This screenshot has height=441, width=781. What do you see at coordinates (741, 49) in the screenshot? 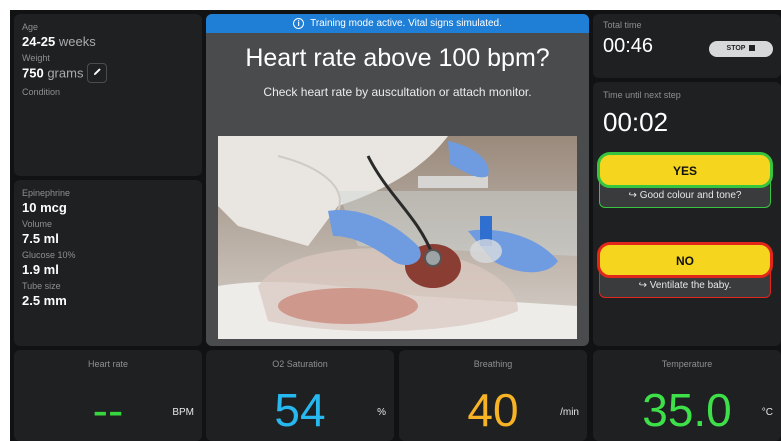
I see `stop-button: STOP` at bounding box center [741, 49].